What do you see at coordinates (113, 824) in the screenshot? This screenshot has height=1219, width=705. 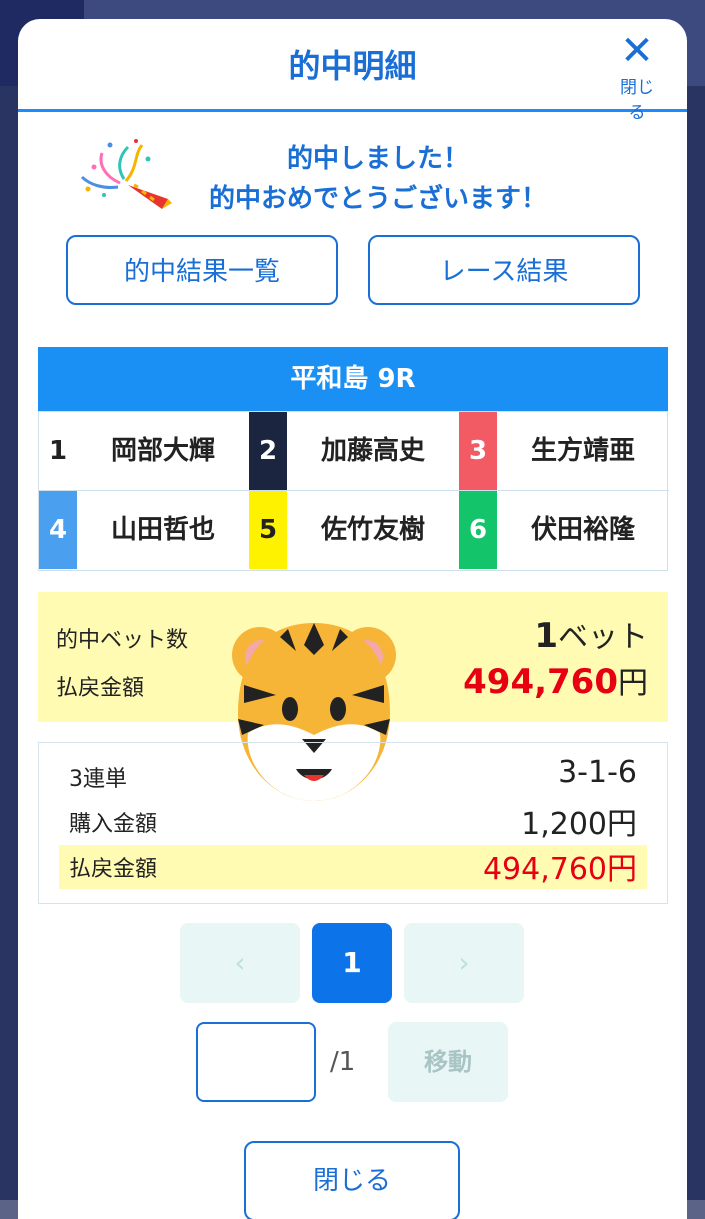 I see `purchase-label: 購入金額` at bounding box center [113, 824].